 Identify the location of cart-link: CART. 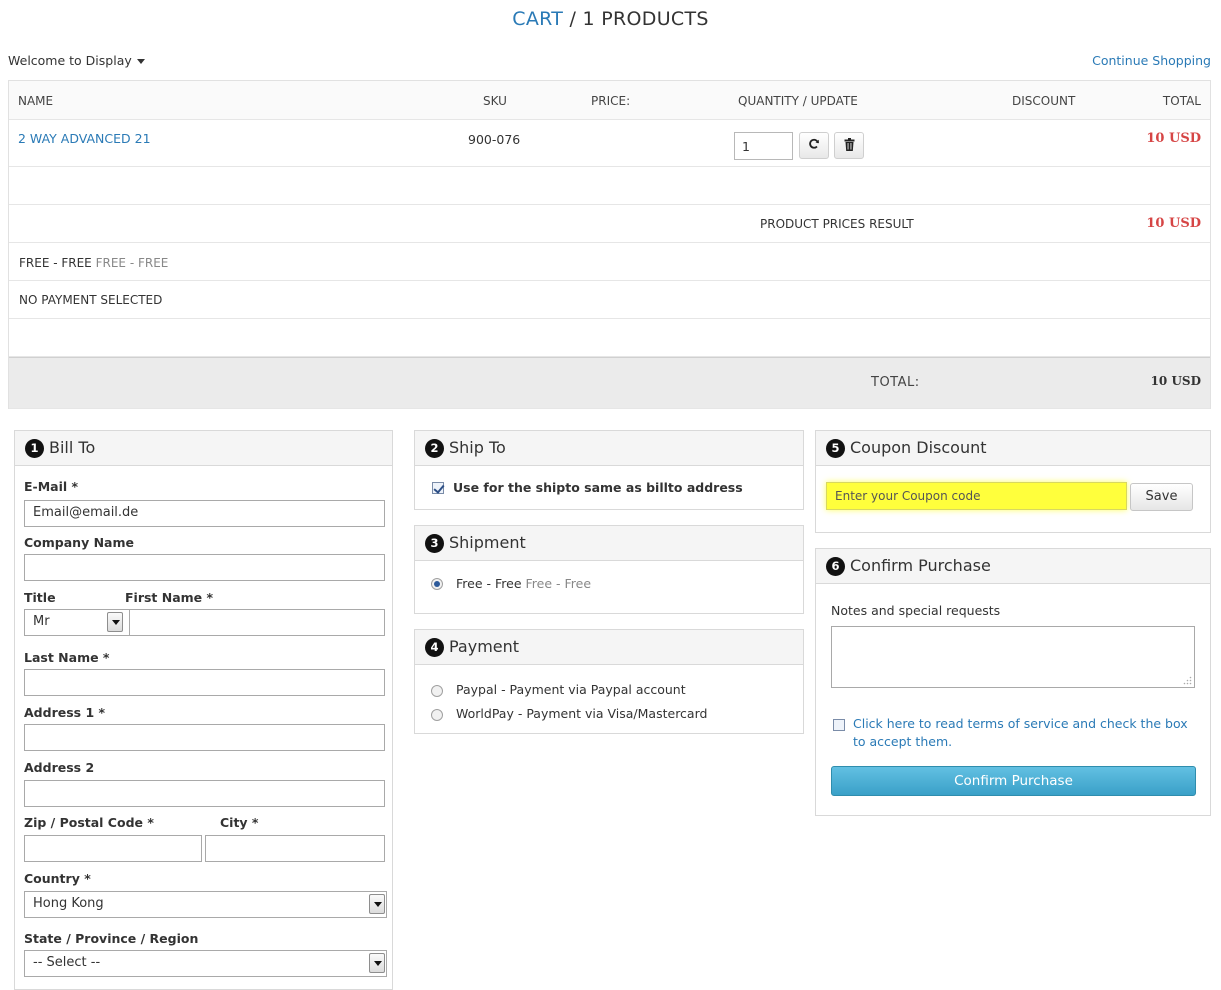
(537, 19).